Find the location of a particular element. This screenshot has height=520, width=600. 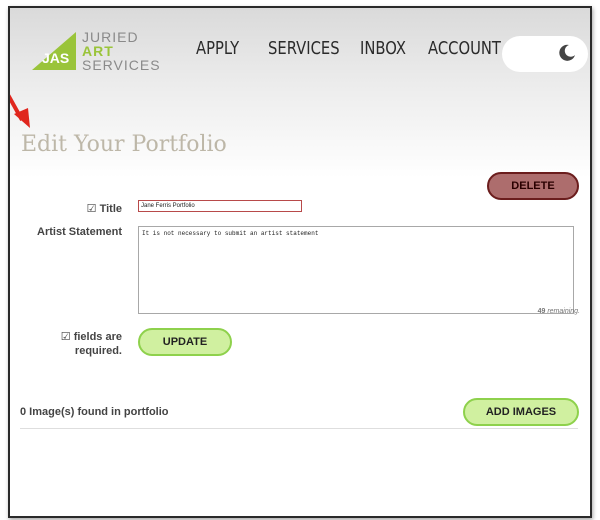

artist-statement-label: Artist Statement is located at coordinates (79, 232).